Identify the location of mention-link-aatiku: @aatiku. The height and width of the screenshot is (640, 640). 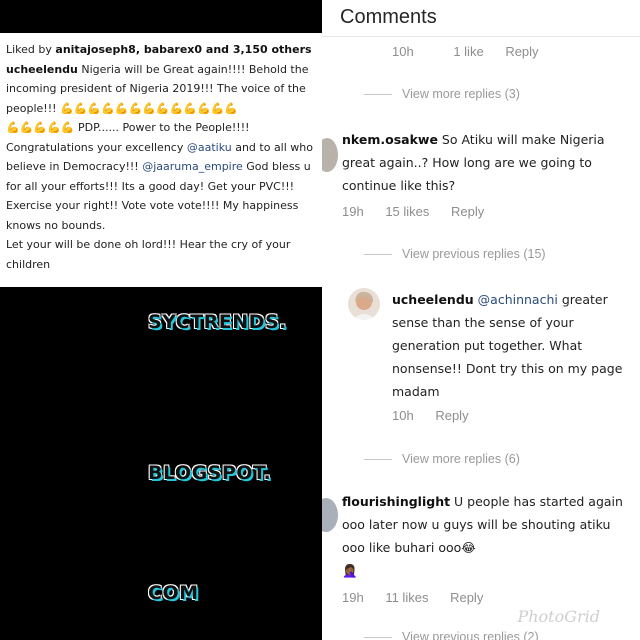
(209, 147).